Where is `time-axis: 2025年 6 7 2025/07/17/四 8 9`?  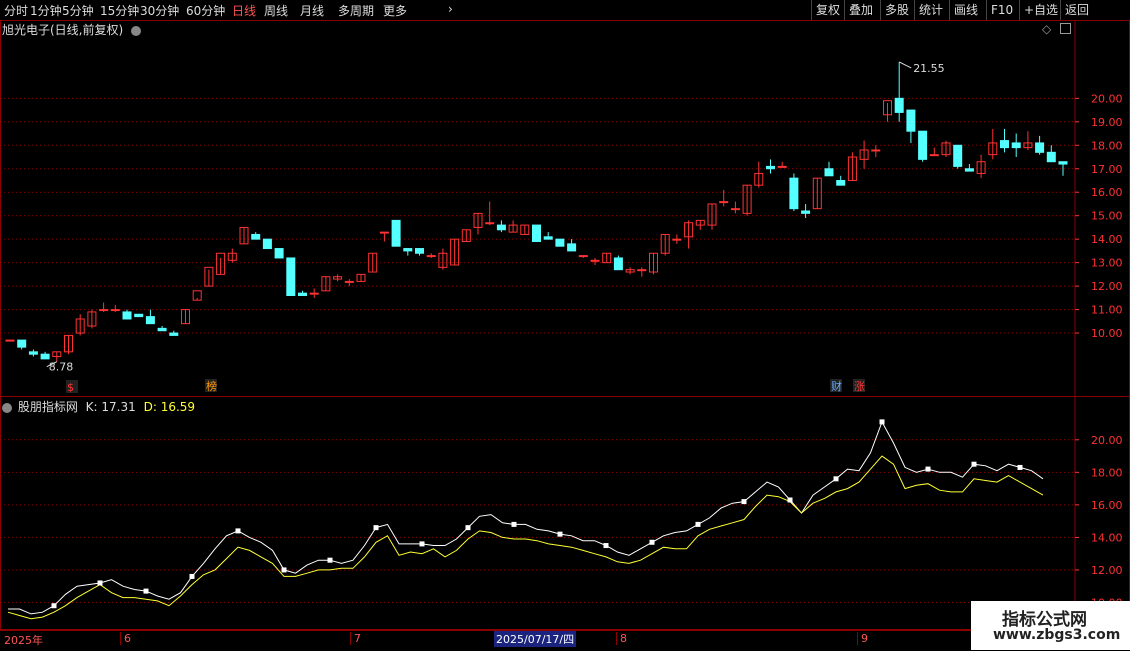
time-axis: 2025年 6 7 2025/07/17/四 8 9 is located at coordinates (565, 640).